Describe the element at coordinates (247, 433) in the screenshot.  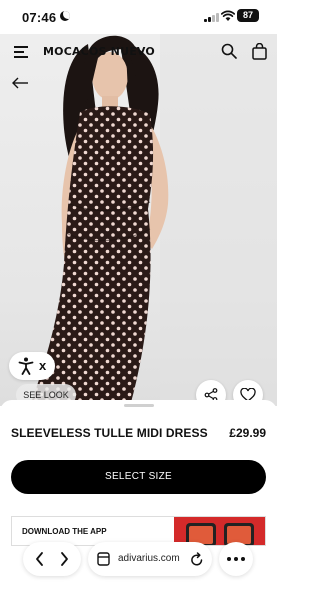
I see `product-price: £29.99` at that location.